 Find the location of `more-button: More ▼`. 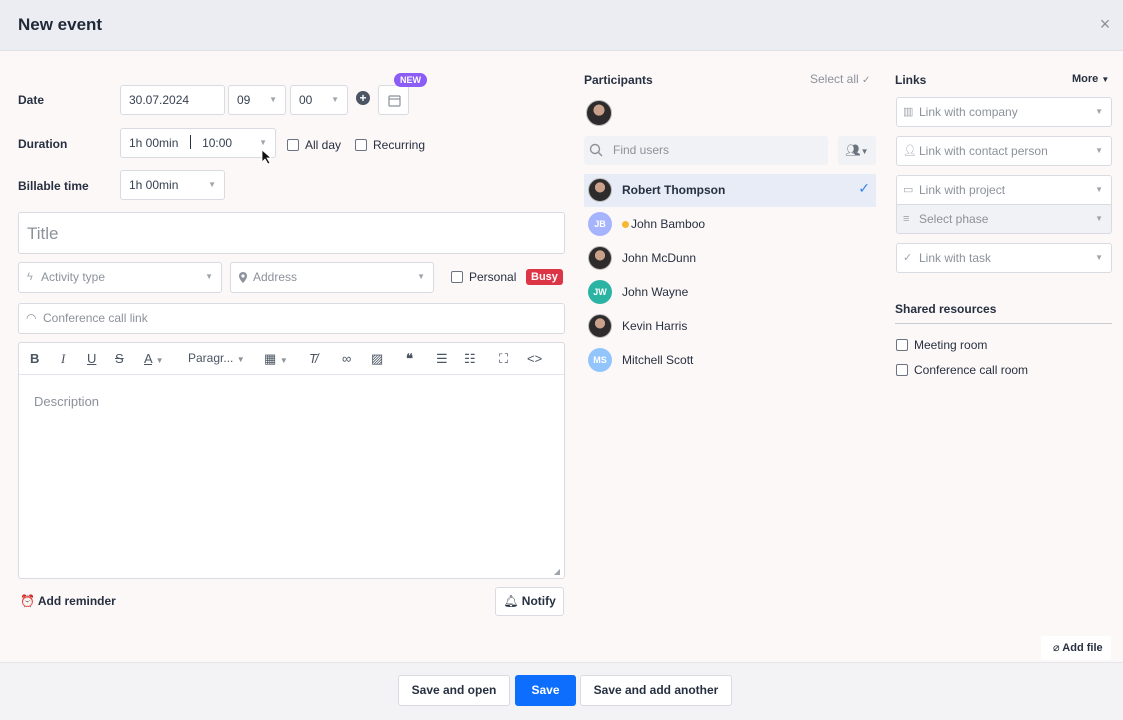

more-button: More ▼ is located at coordinates (1090, 79).